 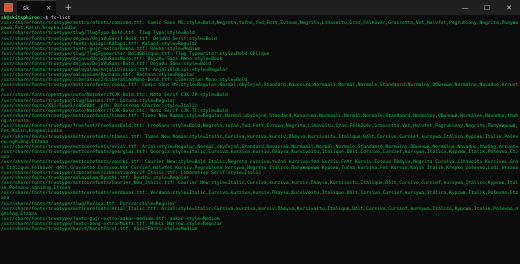 I want to click on tab-close-icon: ×, so click(x=49, y=8).